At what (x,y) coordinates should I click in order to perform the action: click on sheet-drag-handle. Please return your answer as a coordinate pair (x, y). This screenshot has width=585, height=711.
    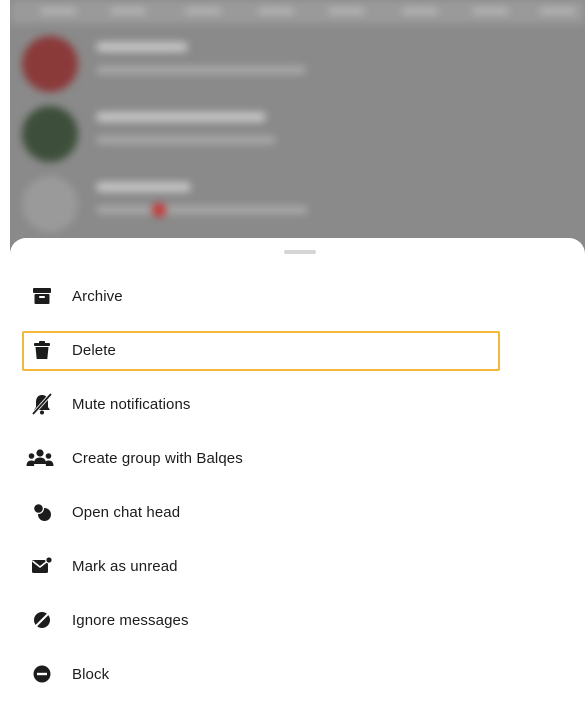
    Looking at the image, I should click on (300, 252).